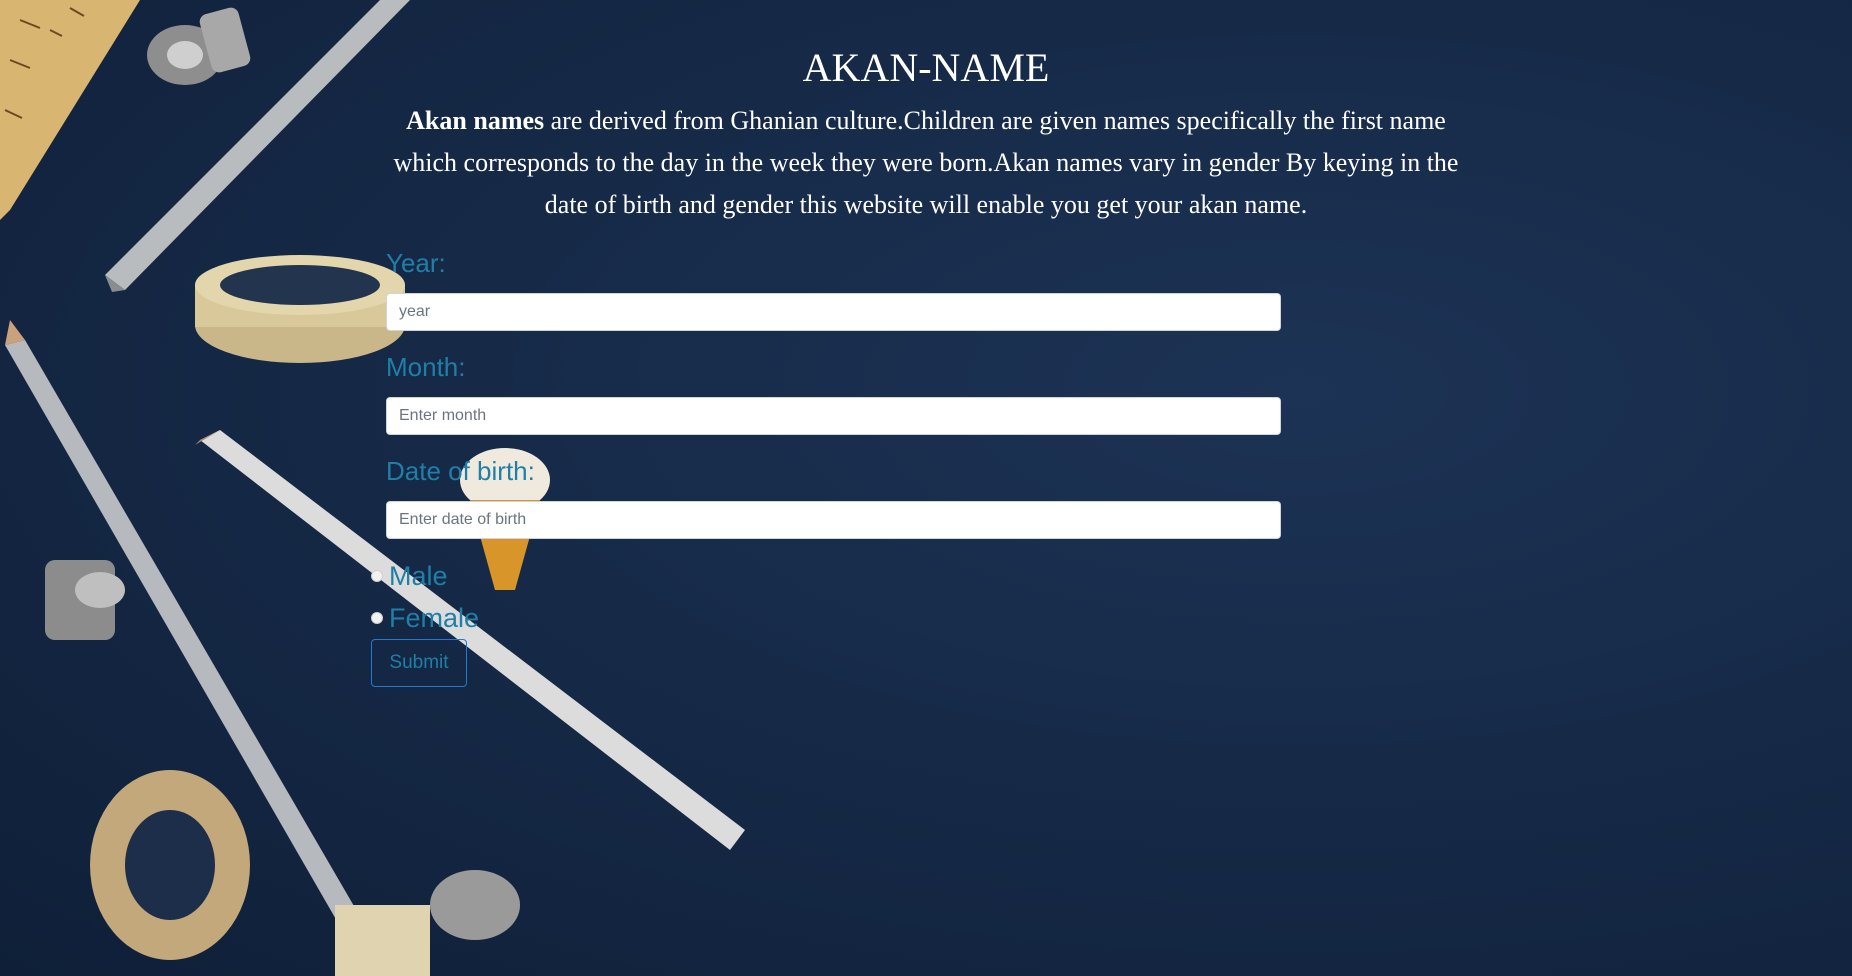 The height and width of the screenshot is (976, 1852). What do you see at coordinates (70, 110) in the screenshot?
I see `ruler-decoration` at bounding box center [70, 110].